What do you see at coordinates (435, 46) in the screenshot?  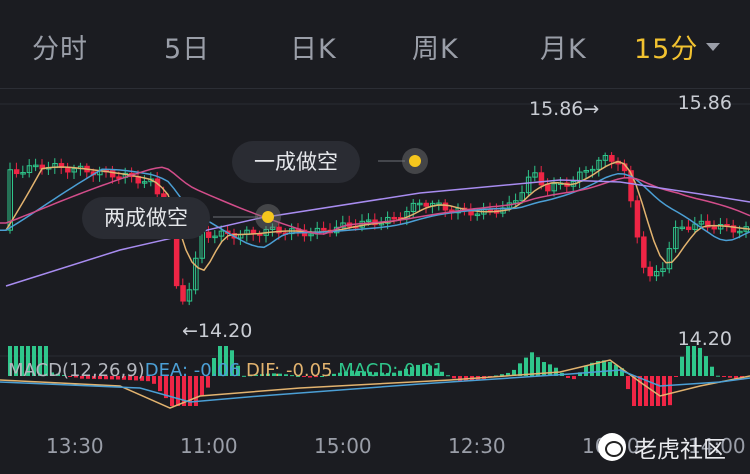 I see `tab-weekly-k: 周K` at bounding box center [435, 46].